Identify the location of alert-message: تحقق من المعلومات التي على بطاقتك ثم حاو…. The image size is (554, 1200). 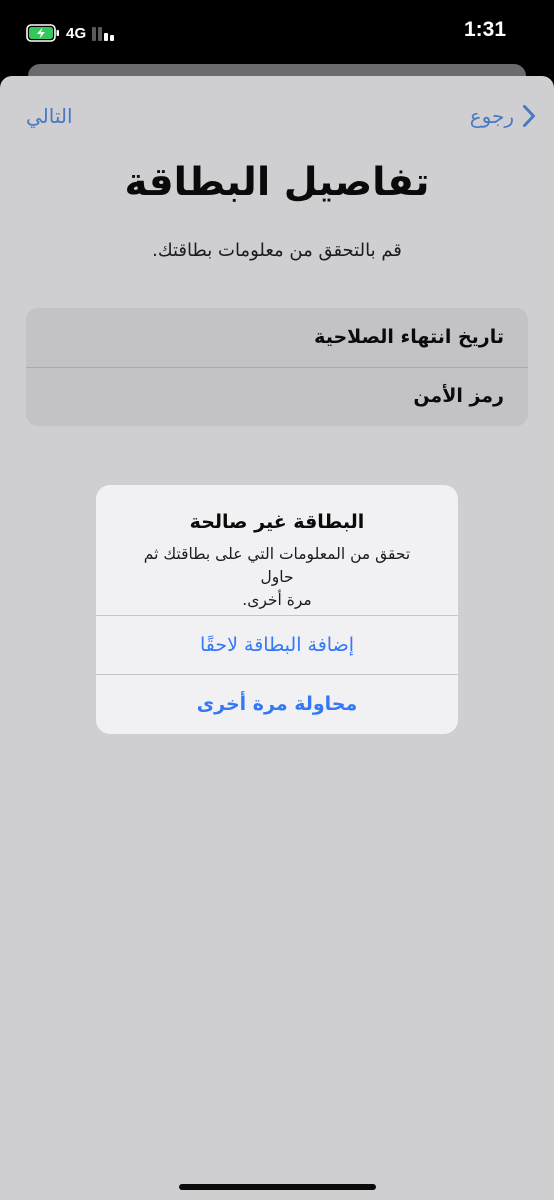
(277, 577).